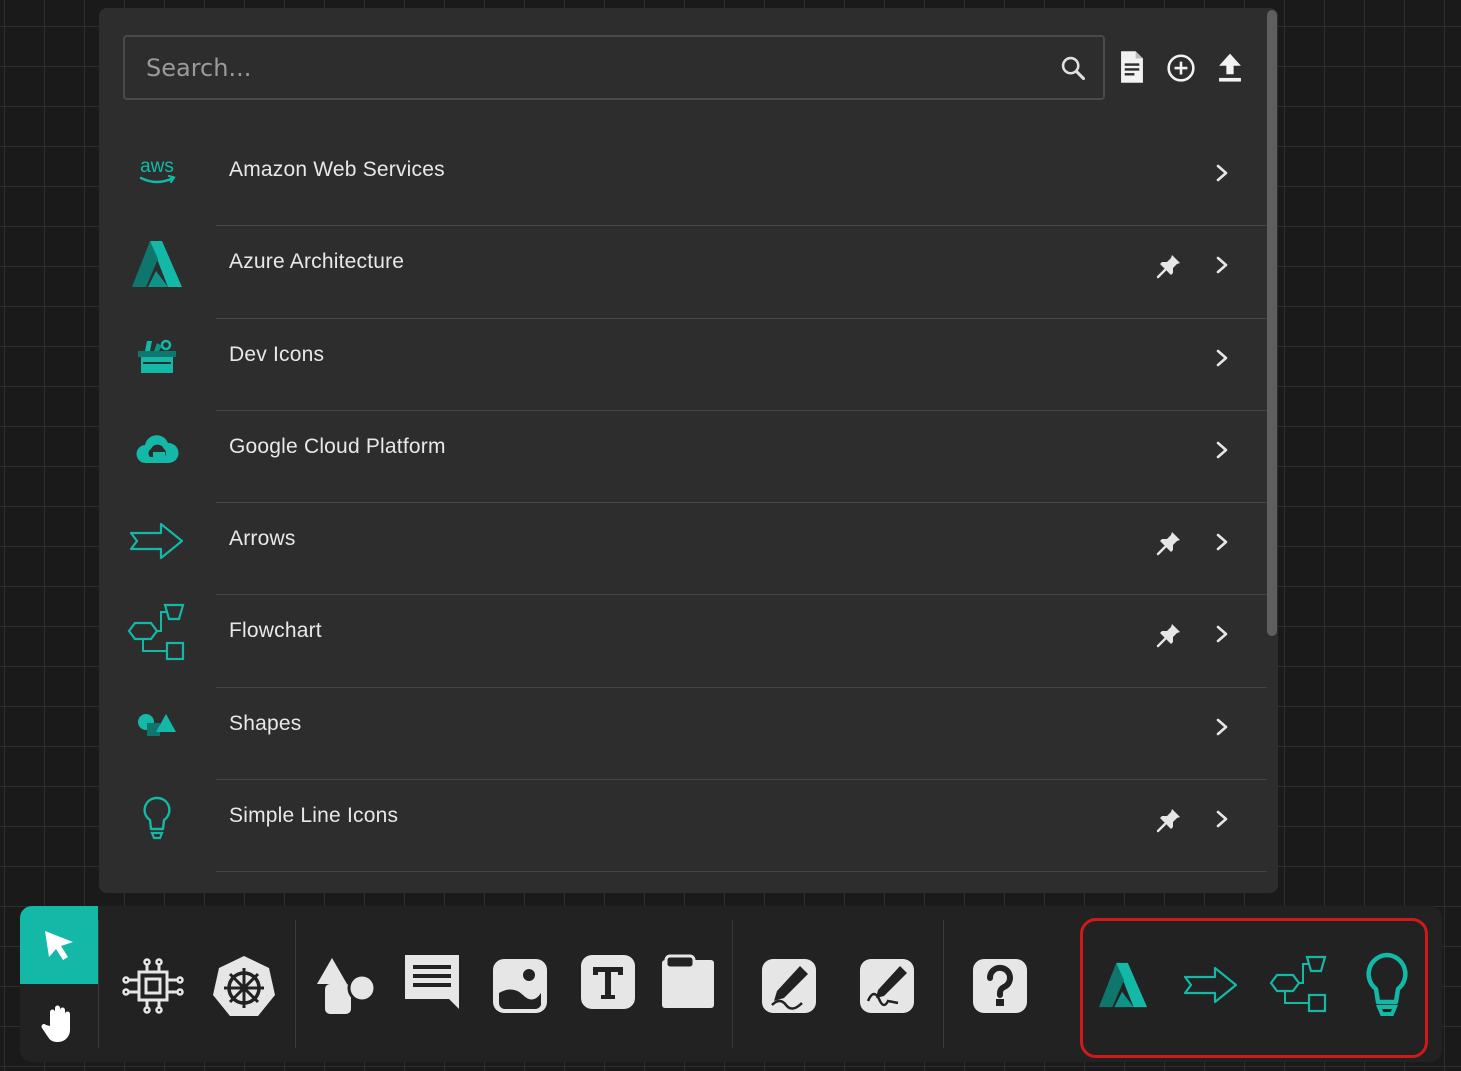  I want to click on document-icon, so click(1132, 67).